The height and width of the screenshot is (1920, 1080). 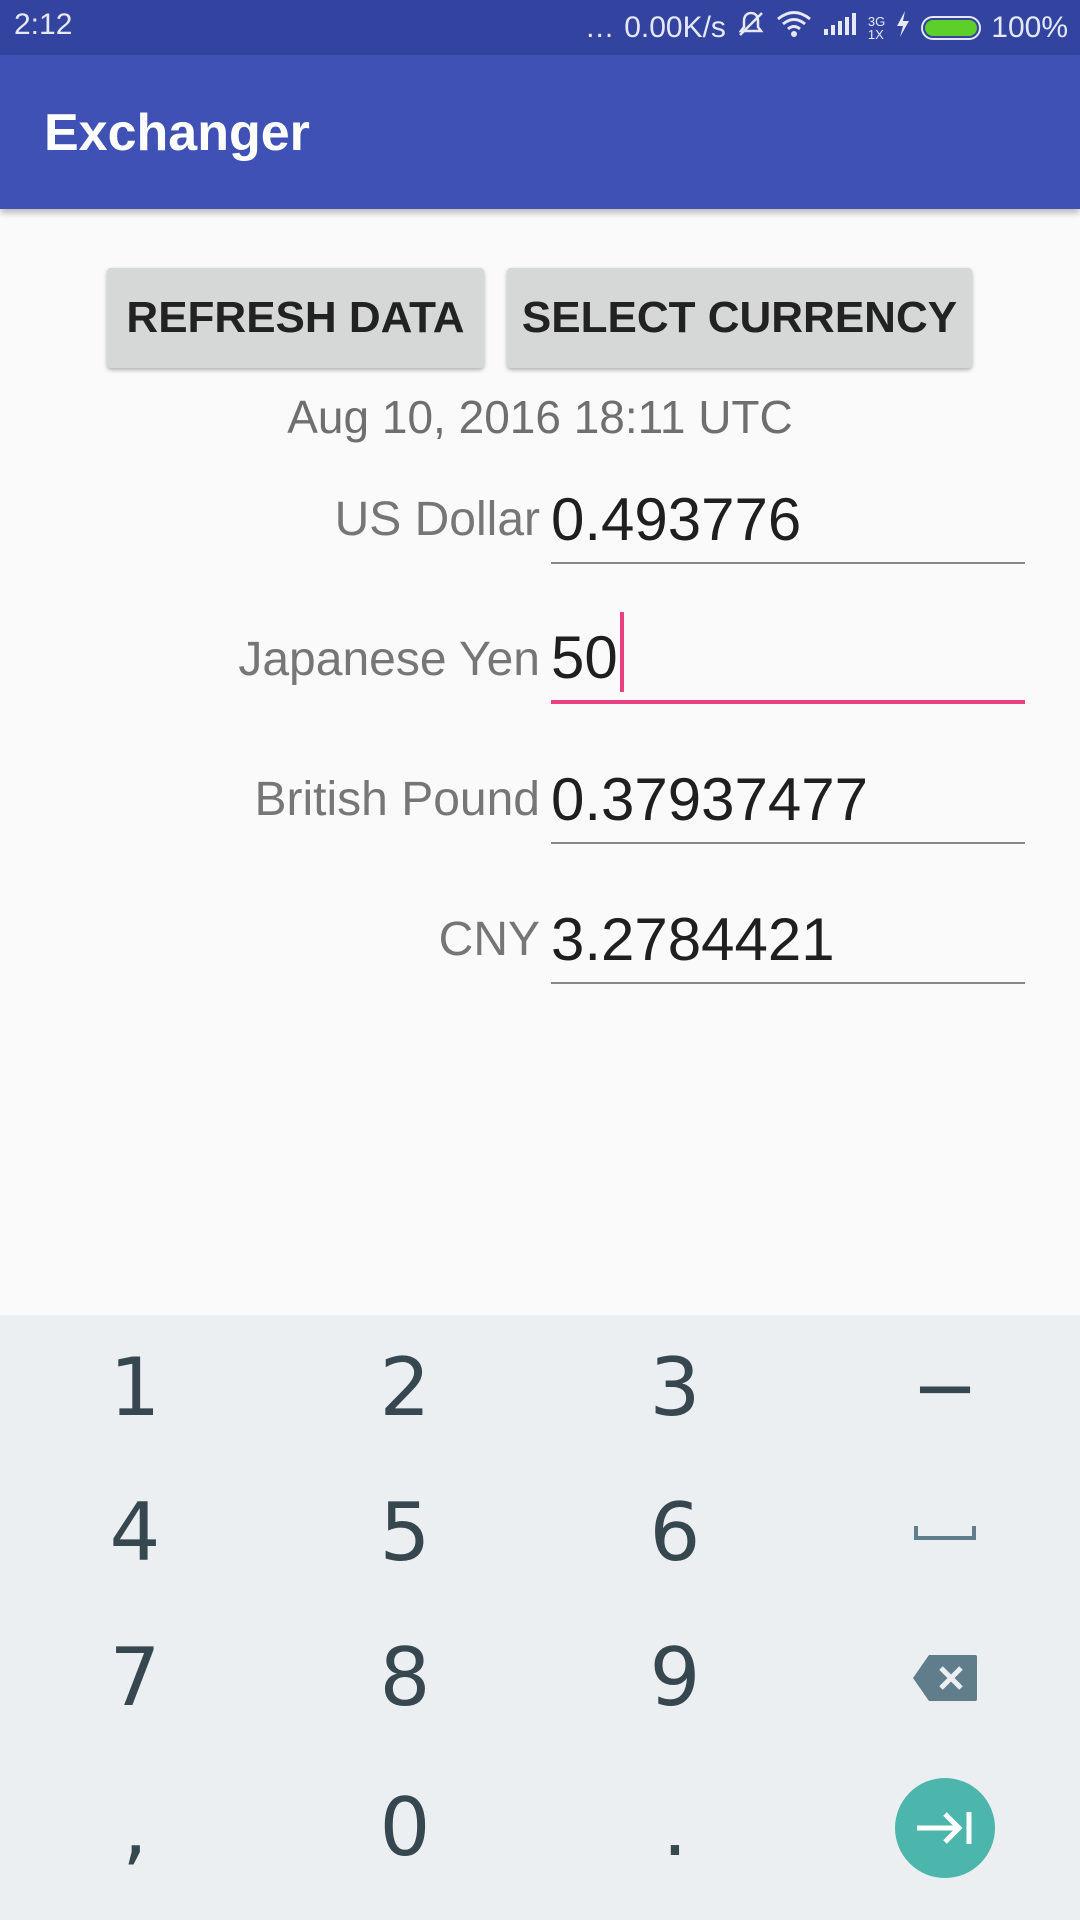 I want to click on key-6: 6, so click(x=675, y=1532).